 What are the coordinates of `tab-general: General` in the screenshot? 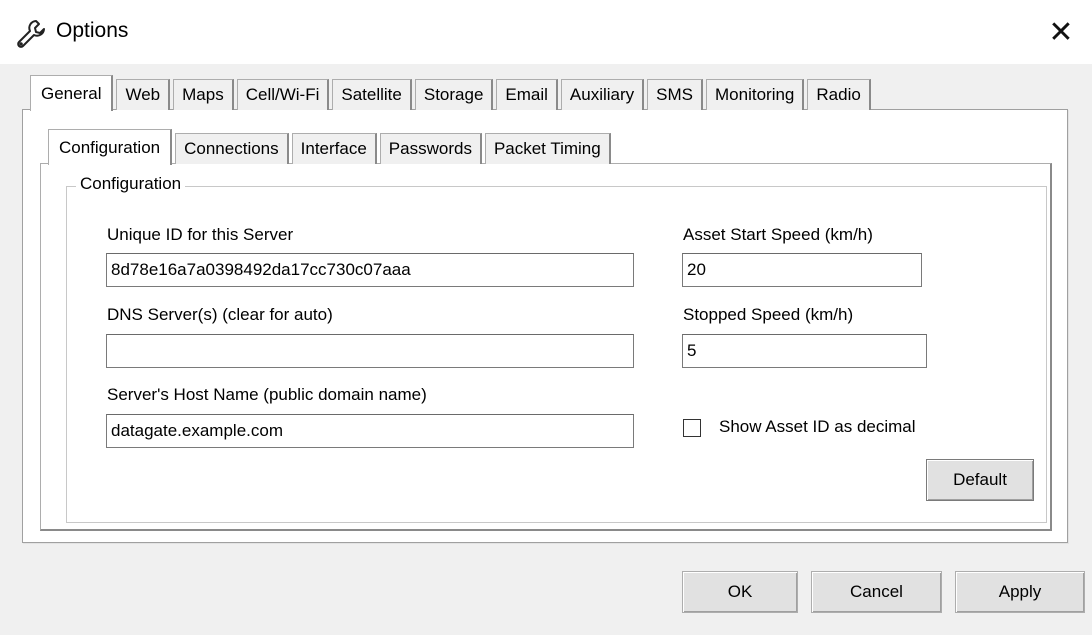 It's located at (72, 93).